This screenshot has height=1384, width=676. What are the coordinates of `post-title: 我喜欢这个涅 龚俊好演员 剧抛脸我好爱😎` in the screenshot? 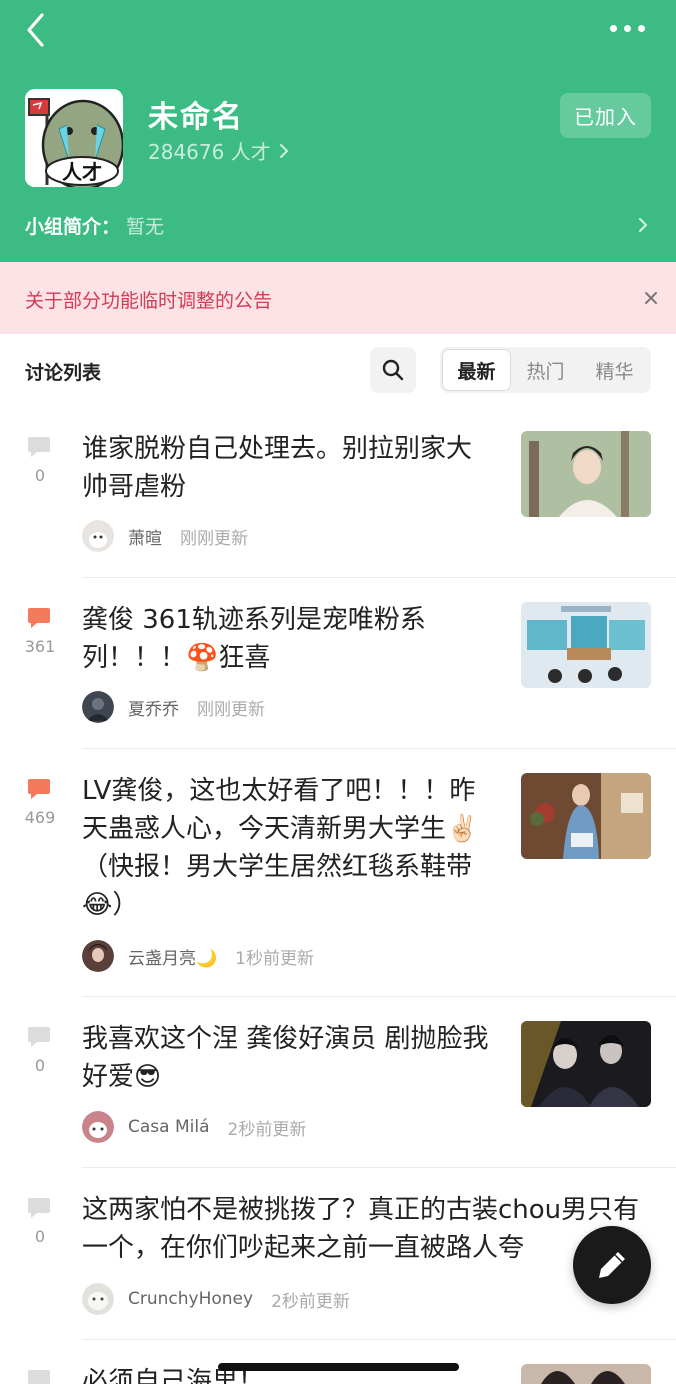 It's located at (288, 1058).